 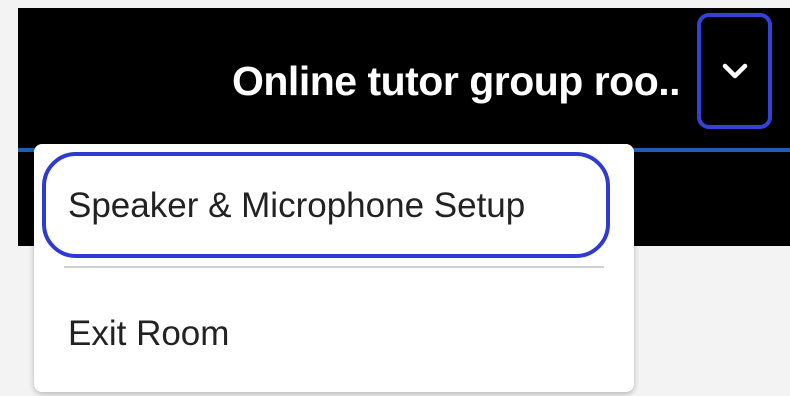 I want to click on menu-divider, so click(x=334, y=267).